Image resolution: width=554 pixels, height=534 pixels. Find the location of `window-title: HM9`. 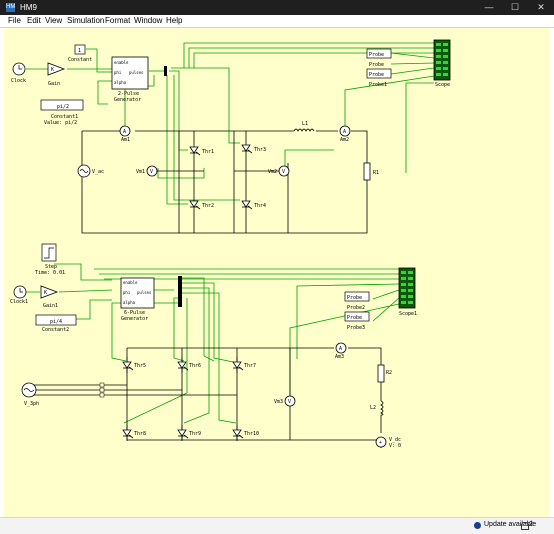

window-title: HM9 is located at coordinates (28, 7).